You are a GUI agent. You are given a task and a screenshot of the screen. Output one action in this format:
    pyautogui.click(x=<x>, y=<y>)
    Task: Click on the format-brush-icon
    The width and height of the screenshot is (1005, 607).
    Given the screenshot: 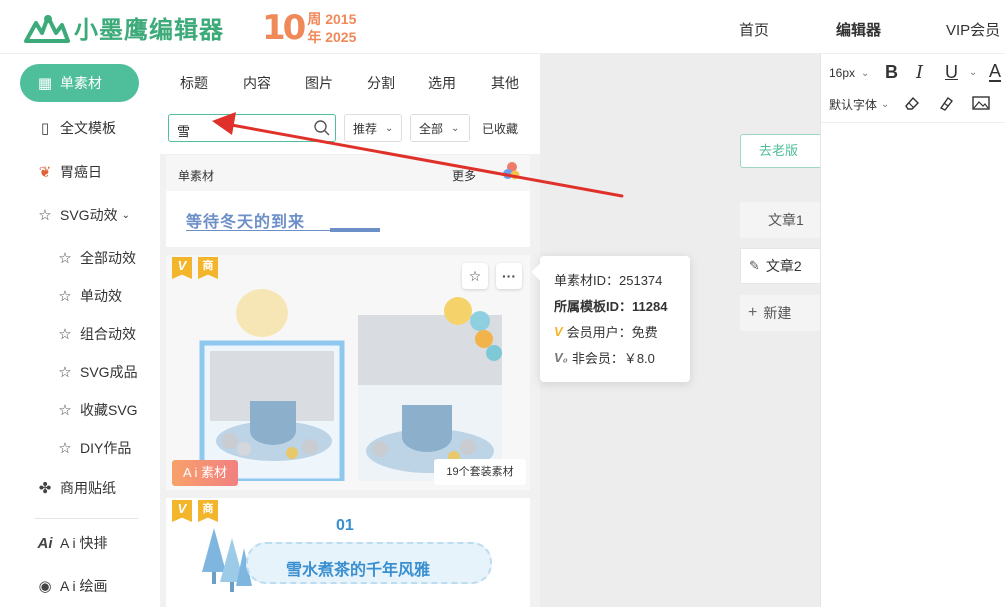 What is the action you would take?
    pyautogui.click(x=946, y=103)
    